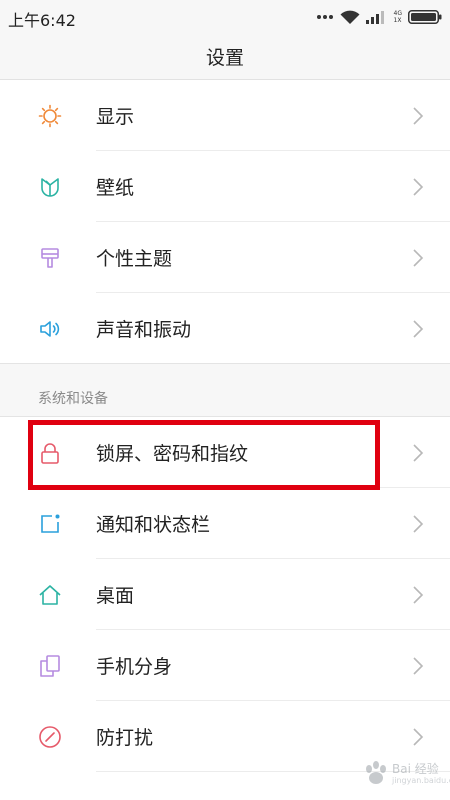  Describe the element at coordinates (73, 399) in the screenshot. I see `section-header-system: 系统和设备` at that location.